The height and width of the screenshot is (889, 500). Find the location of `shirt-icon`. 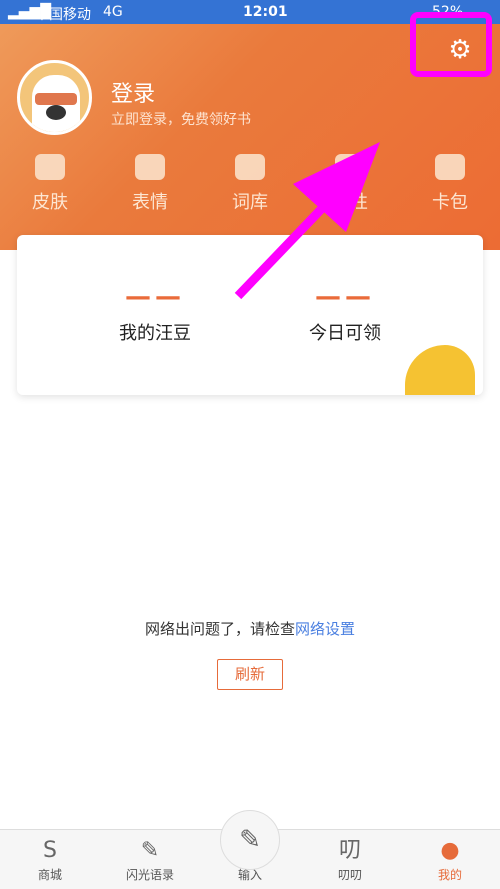

shirt-icon is located at coordinates (50, 167).